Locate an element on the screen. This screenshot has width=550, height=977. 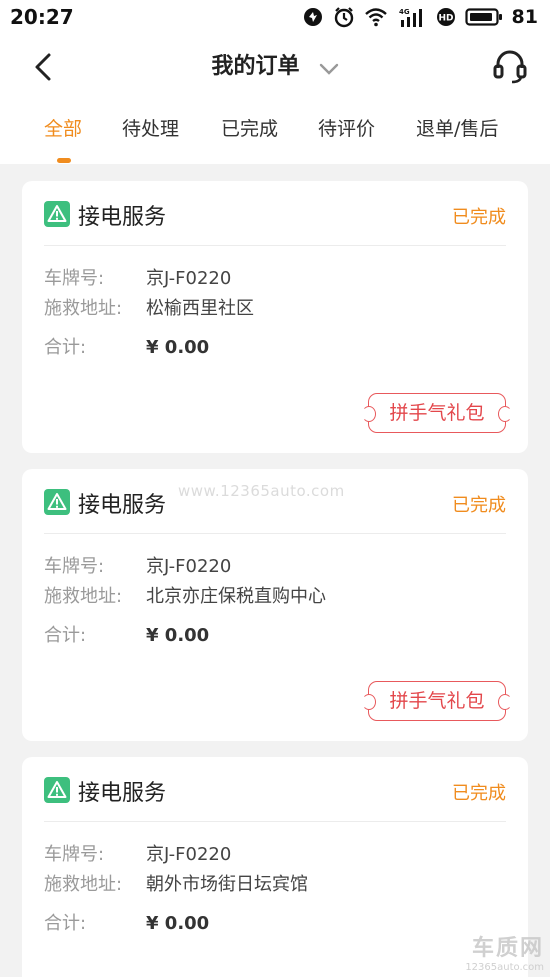
battery-level: 81 is located at coordinates (524, 17).